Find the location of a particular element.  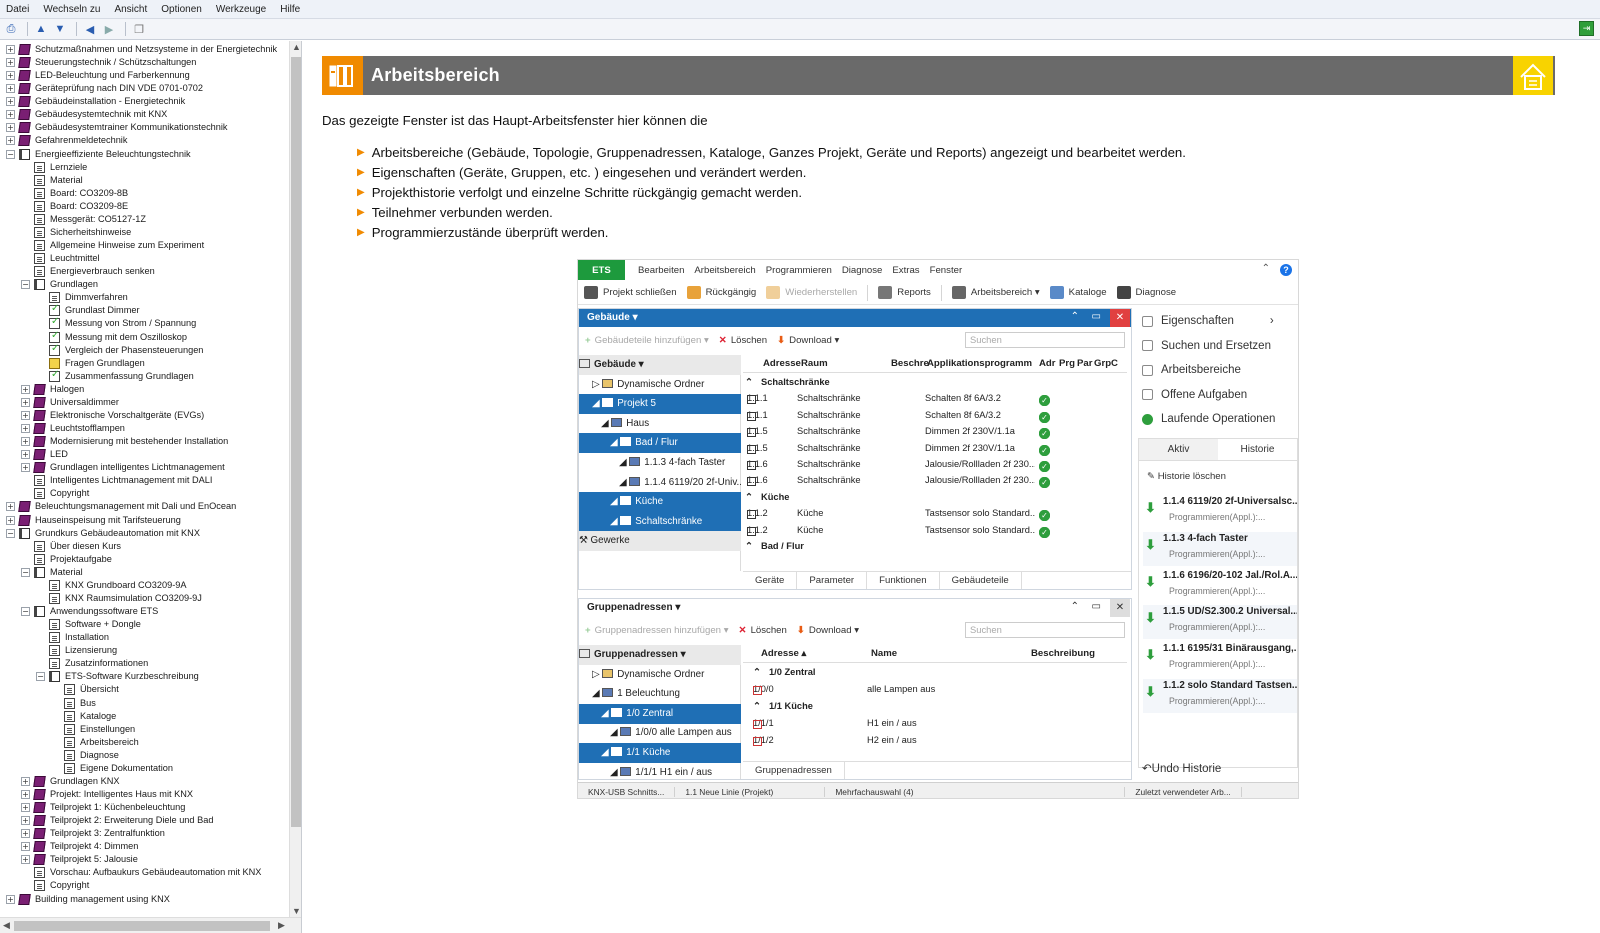

ets-tool-button: Kataloge is located at coordinates (1078, 293).